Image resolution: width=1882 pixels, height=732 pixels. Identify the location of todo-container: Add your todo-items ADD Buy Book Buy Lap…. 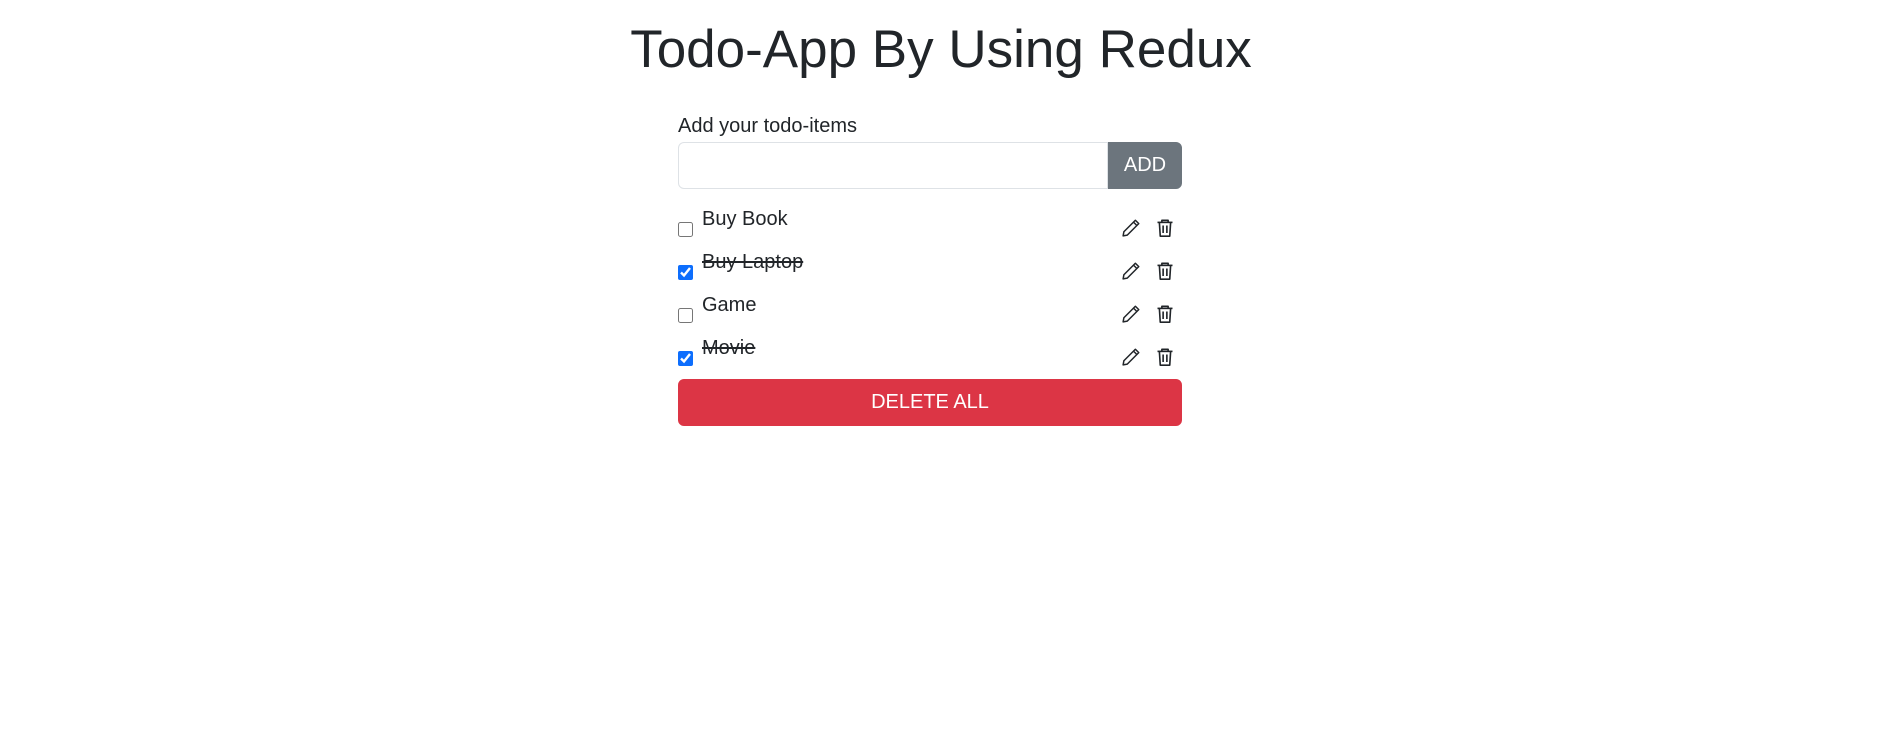
(930, 270).